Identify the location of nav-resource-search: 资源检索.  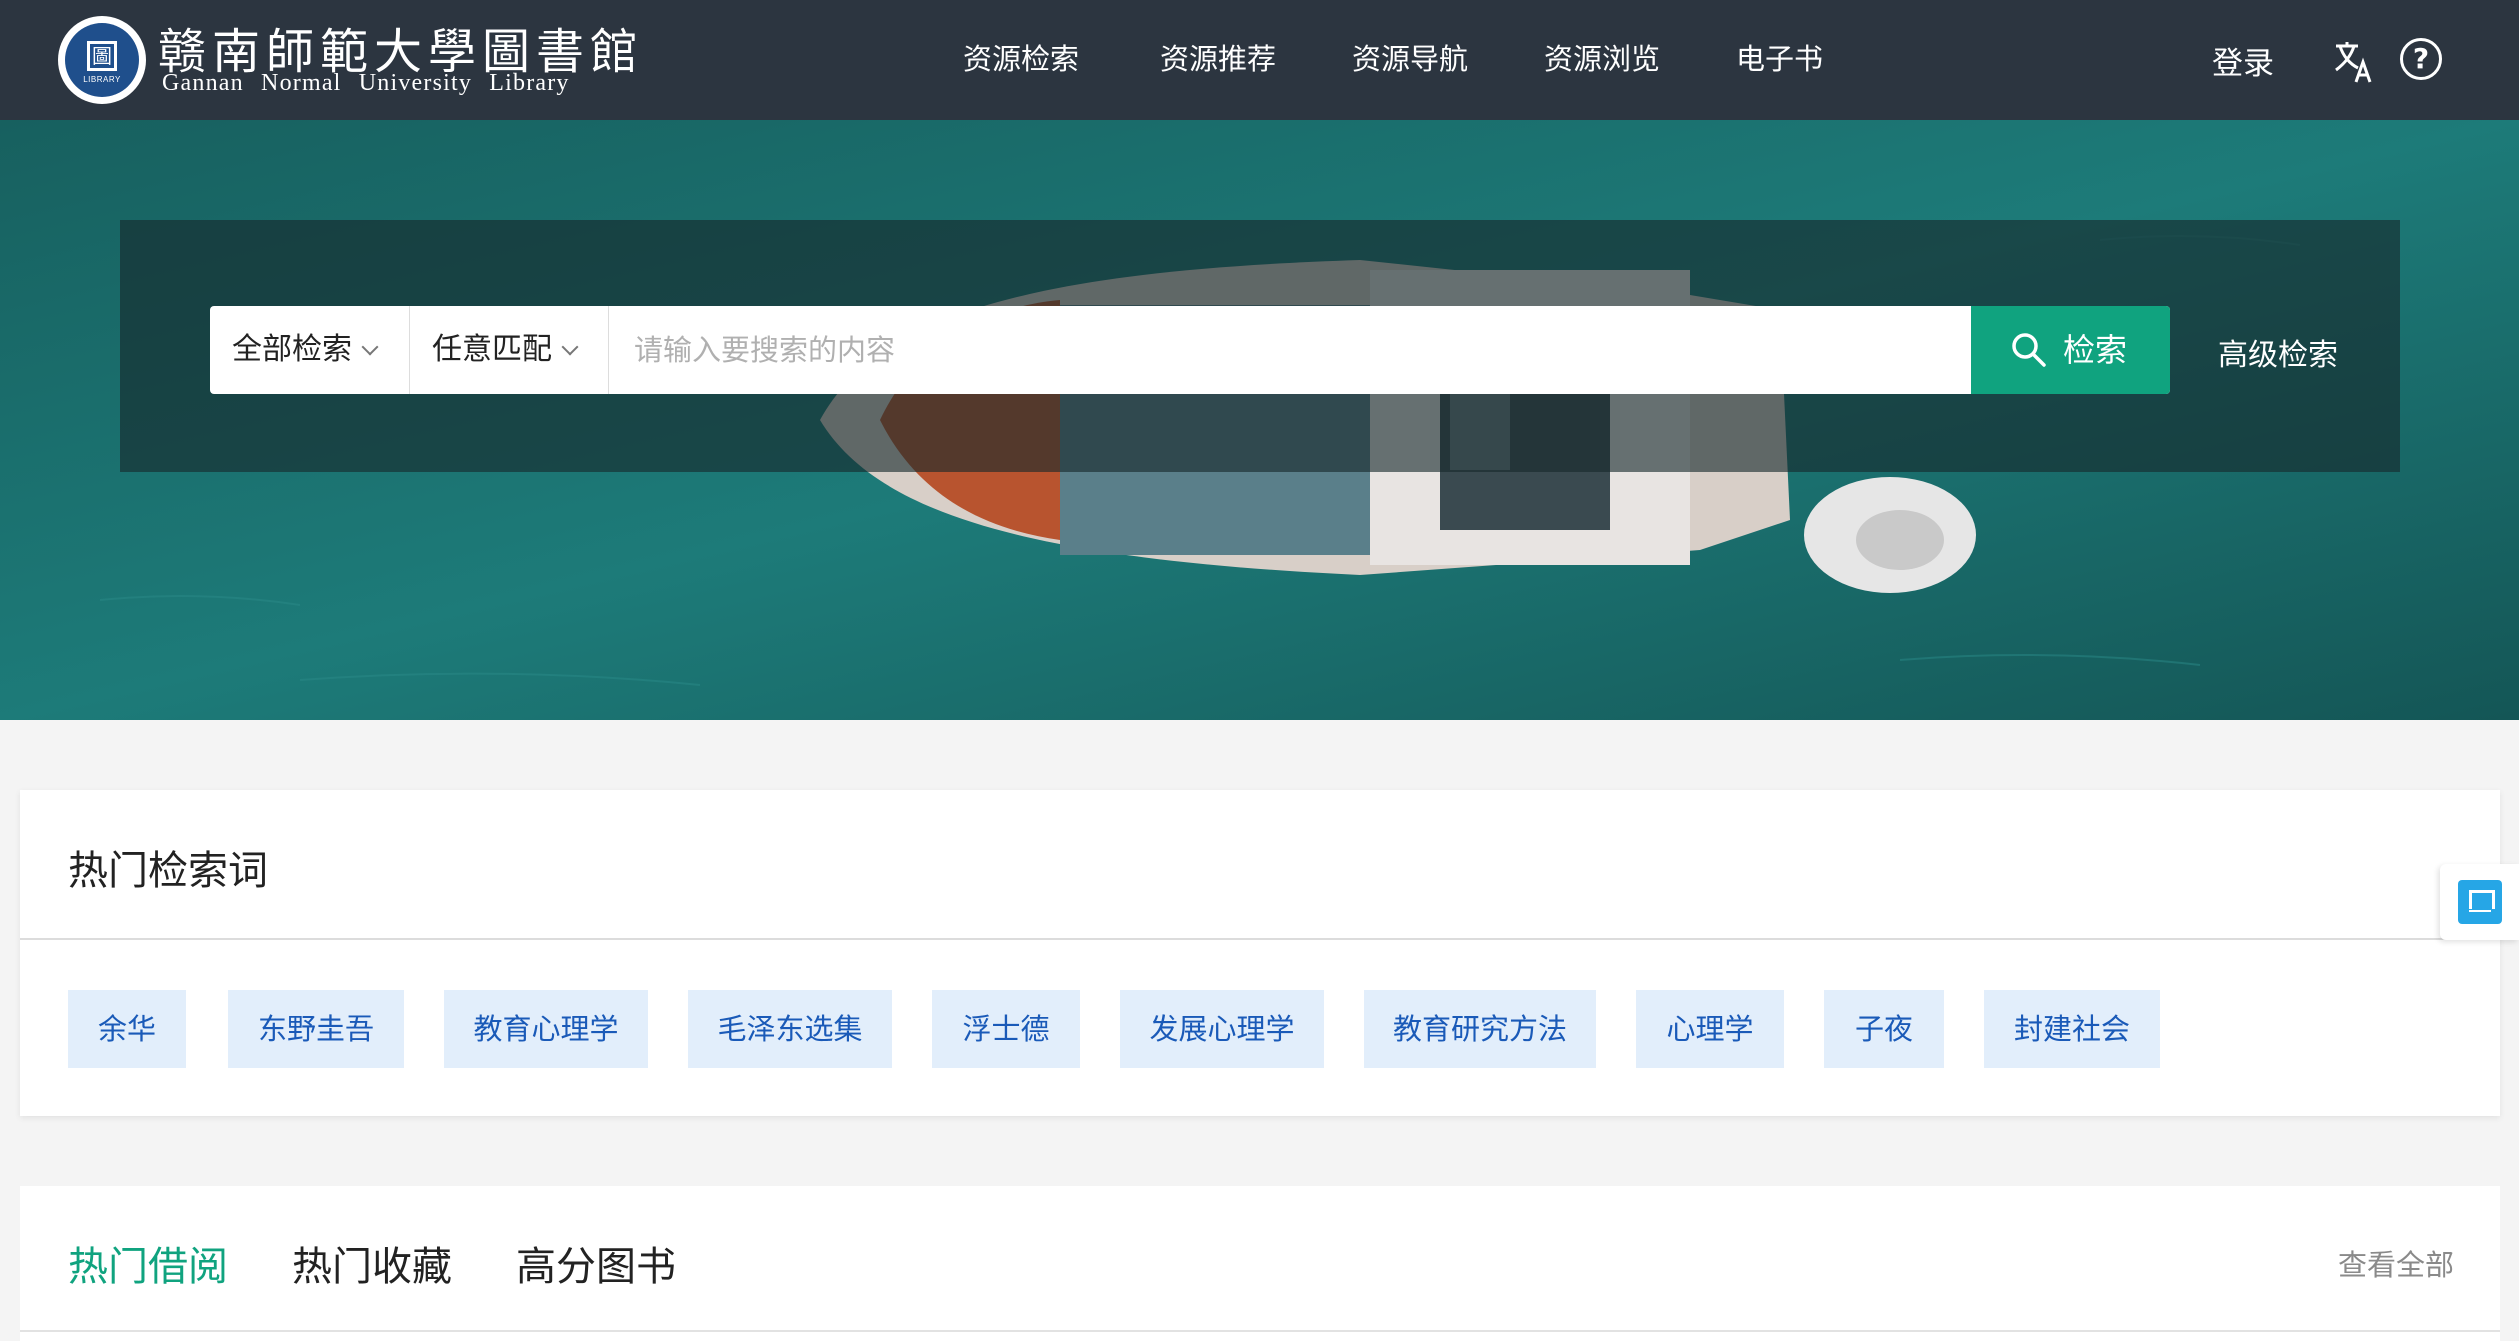
(1021, 57).